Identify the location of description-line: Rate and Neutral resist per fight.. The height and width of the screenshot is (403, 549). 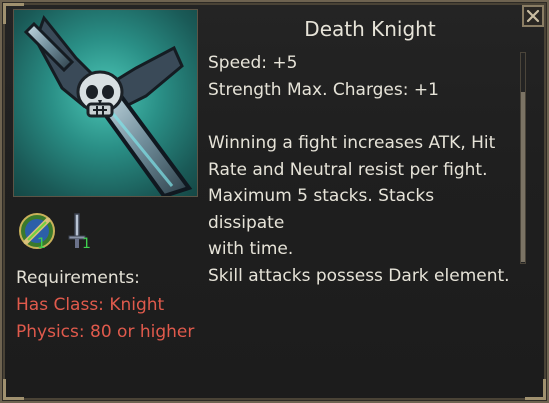
(348, 169).